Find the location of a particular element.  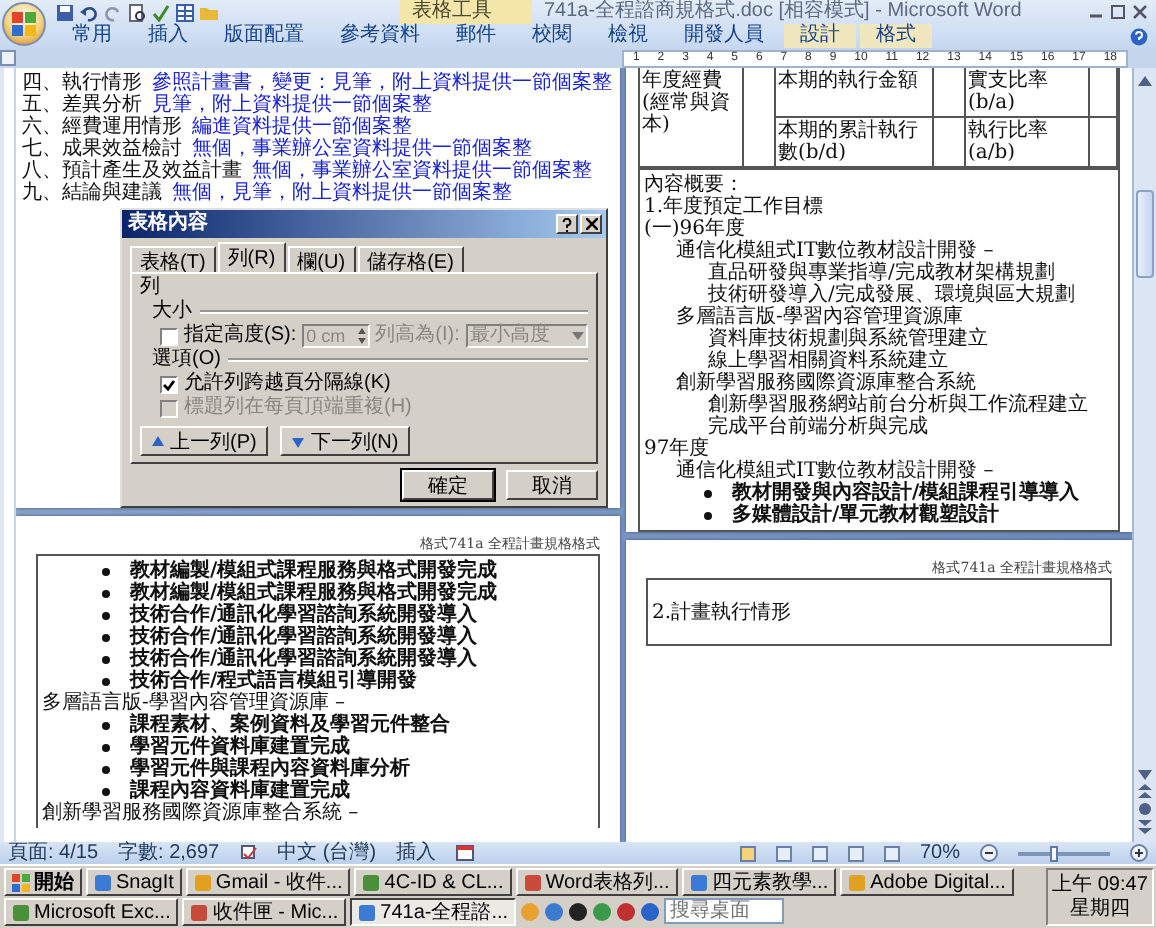

scroll-up-icon is located at coordinates (1145, 81).